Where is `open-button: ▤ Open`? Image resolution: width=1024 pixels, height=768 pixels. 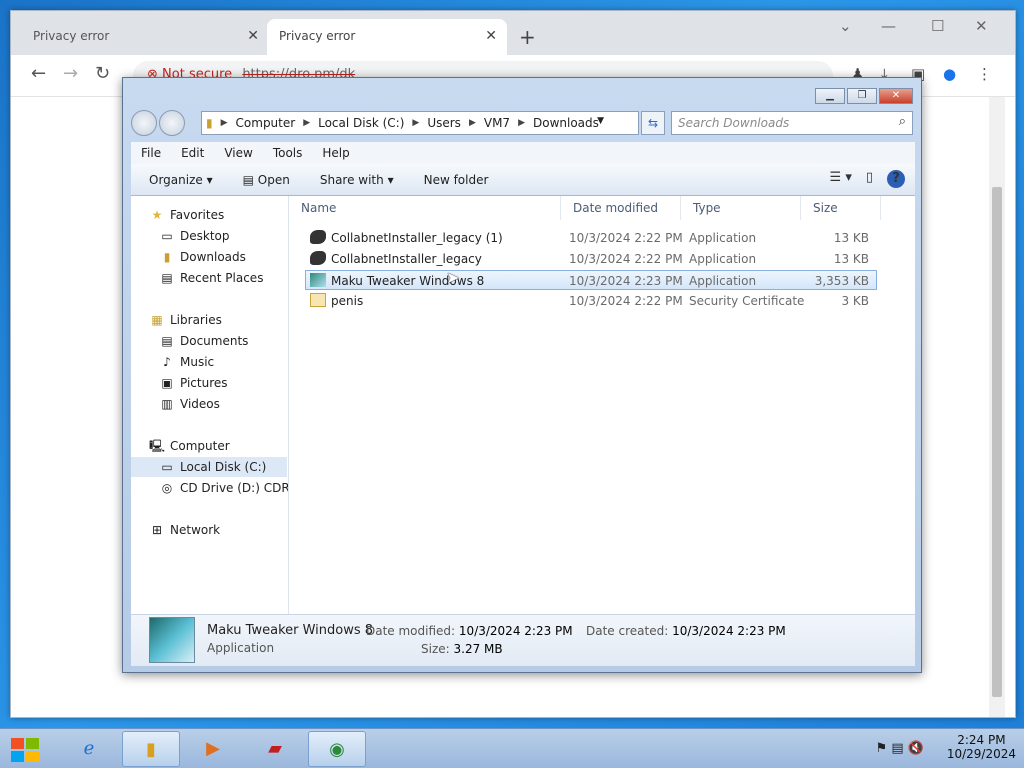
open-button: ▤ Open is located at coordinates (266, 180).